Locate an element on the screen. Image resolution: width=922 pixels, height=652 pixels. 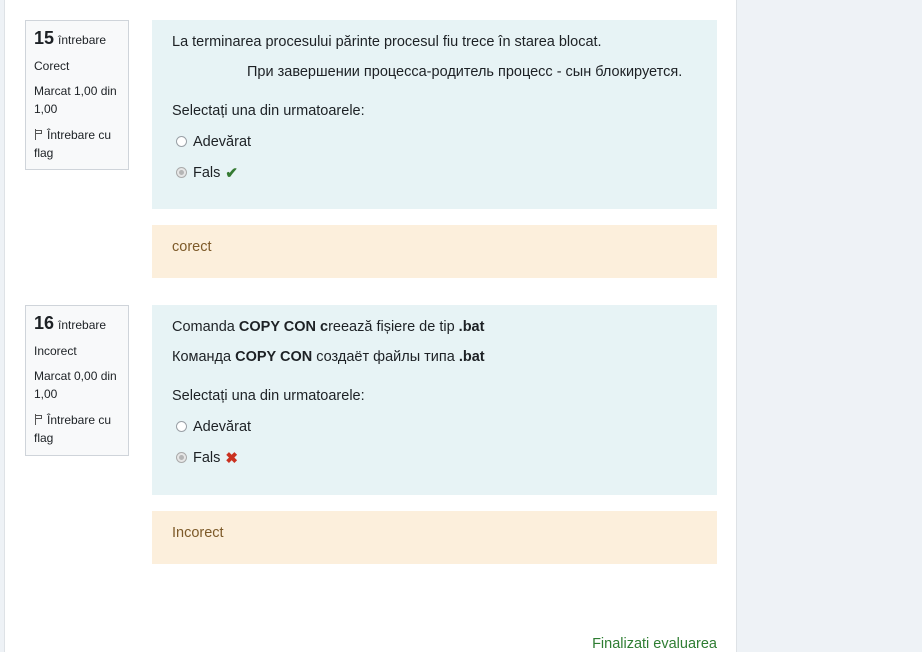
finish-review-link: Finalizati evaluarea is located at coordinates (651, 644).